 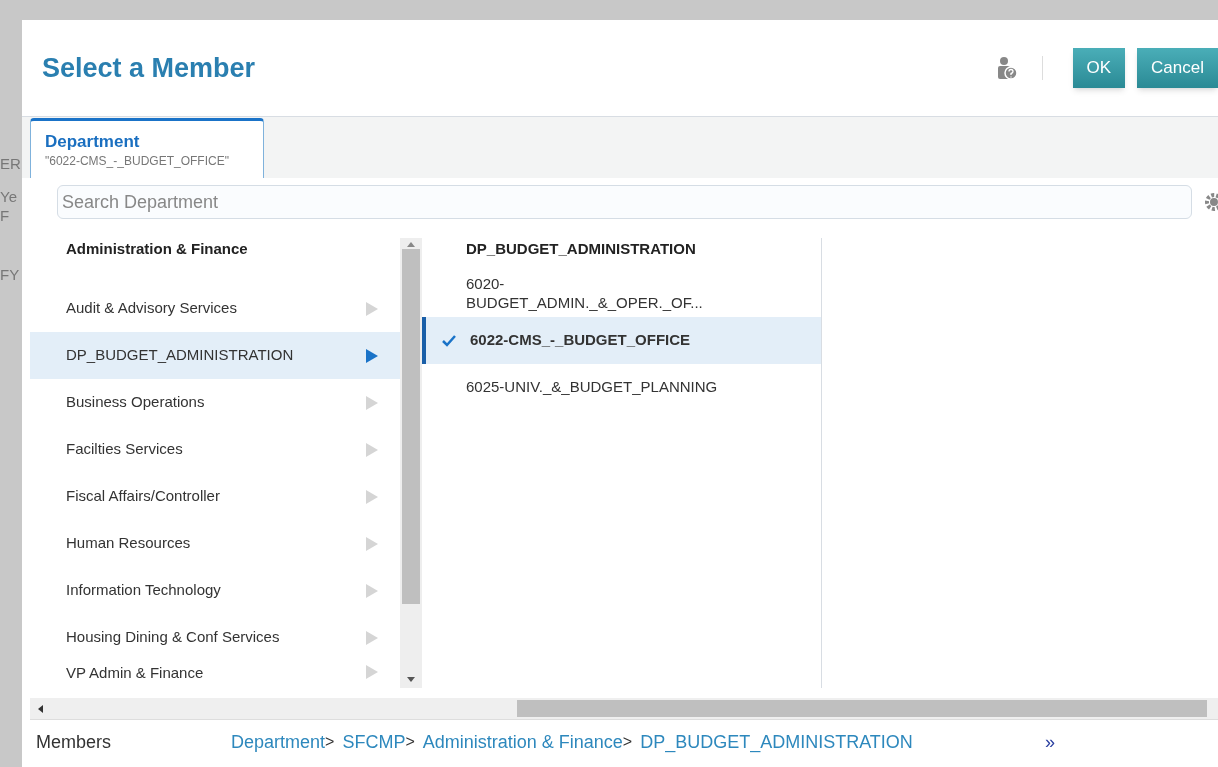 I want to click on column-header: DP_BUDGET_ADMINISTRATION, so click(x=581, y=249).